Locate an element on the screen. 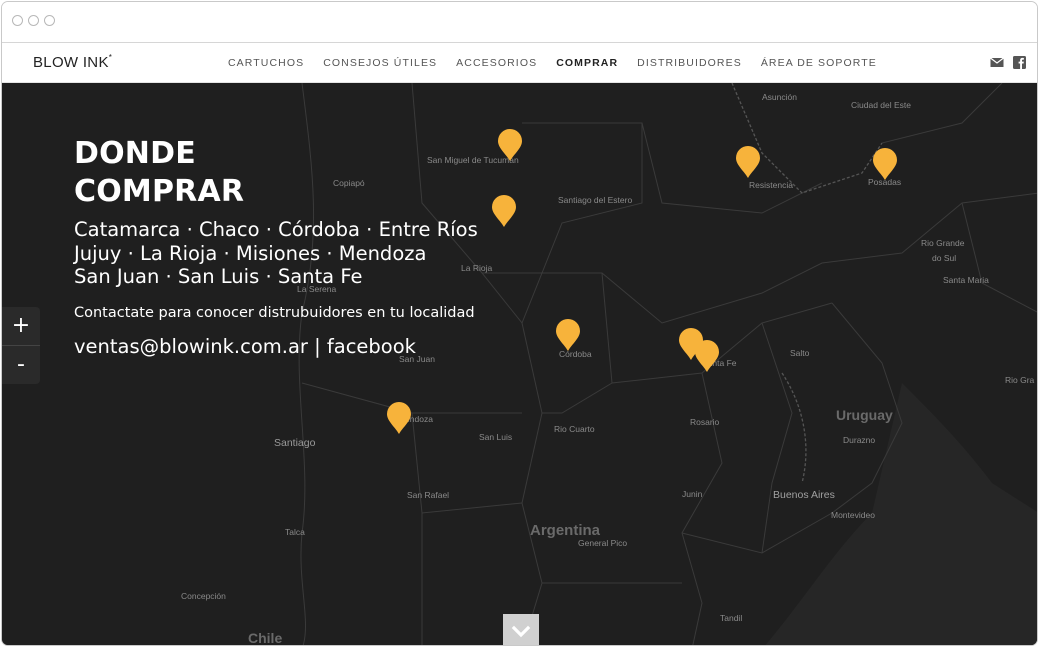  store-pin-mendoza is located at coordinates (399, 418).